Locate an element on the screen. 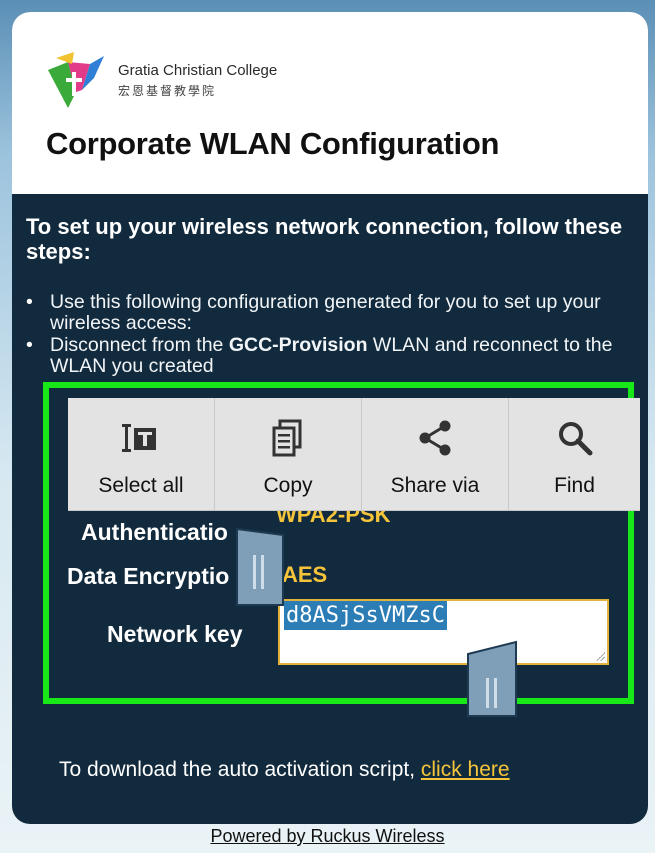  select-all-icon is located at coordinates (139, 438).